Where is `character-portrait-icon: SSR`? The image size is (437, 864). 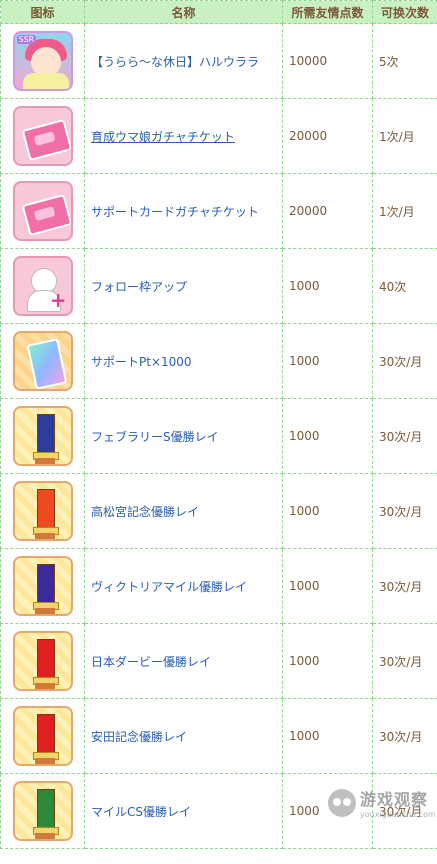
character-portrait-icon: SSR is located at coordinates (42, 61).